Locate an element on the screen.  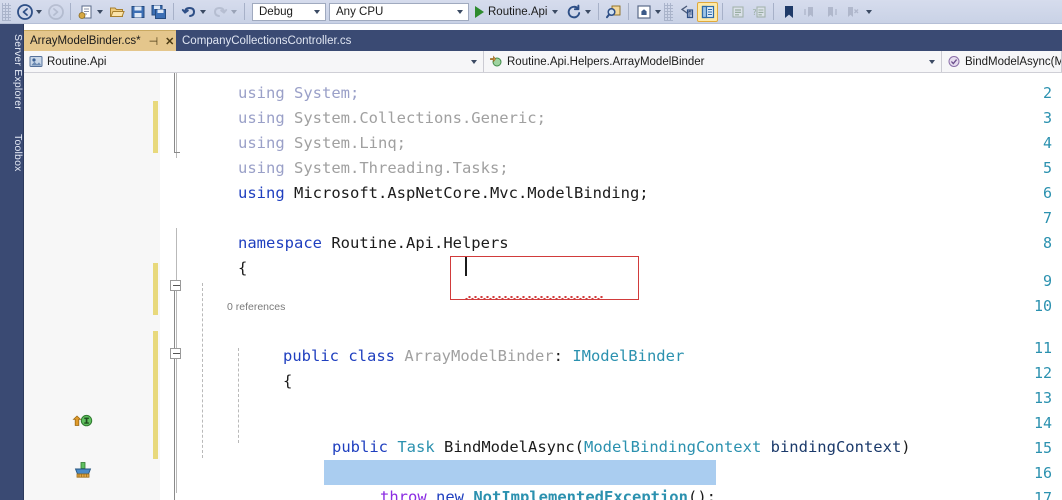
sidebar-item-server-explorer: Server Explorer is located at coordinates (12, 69).